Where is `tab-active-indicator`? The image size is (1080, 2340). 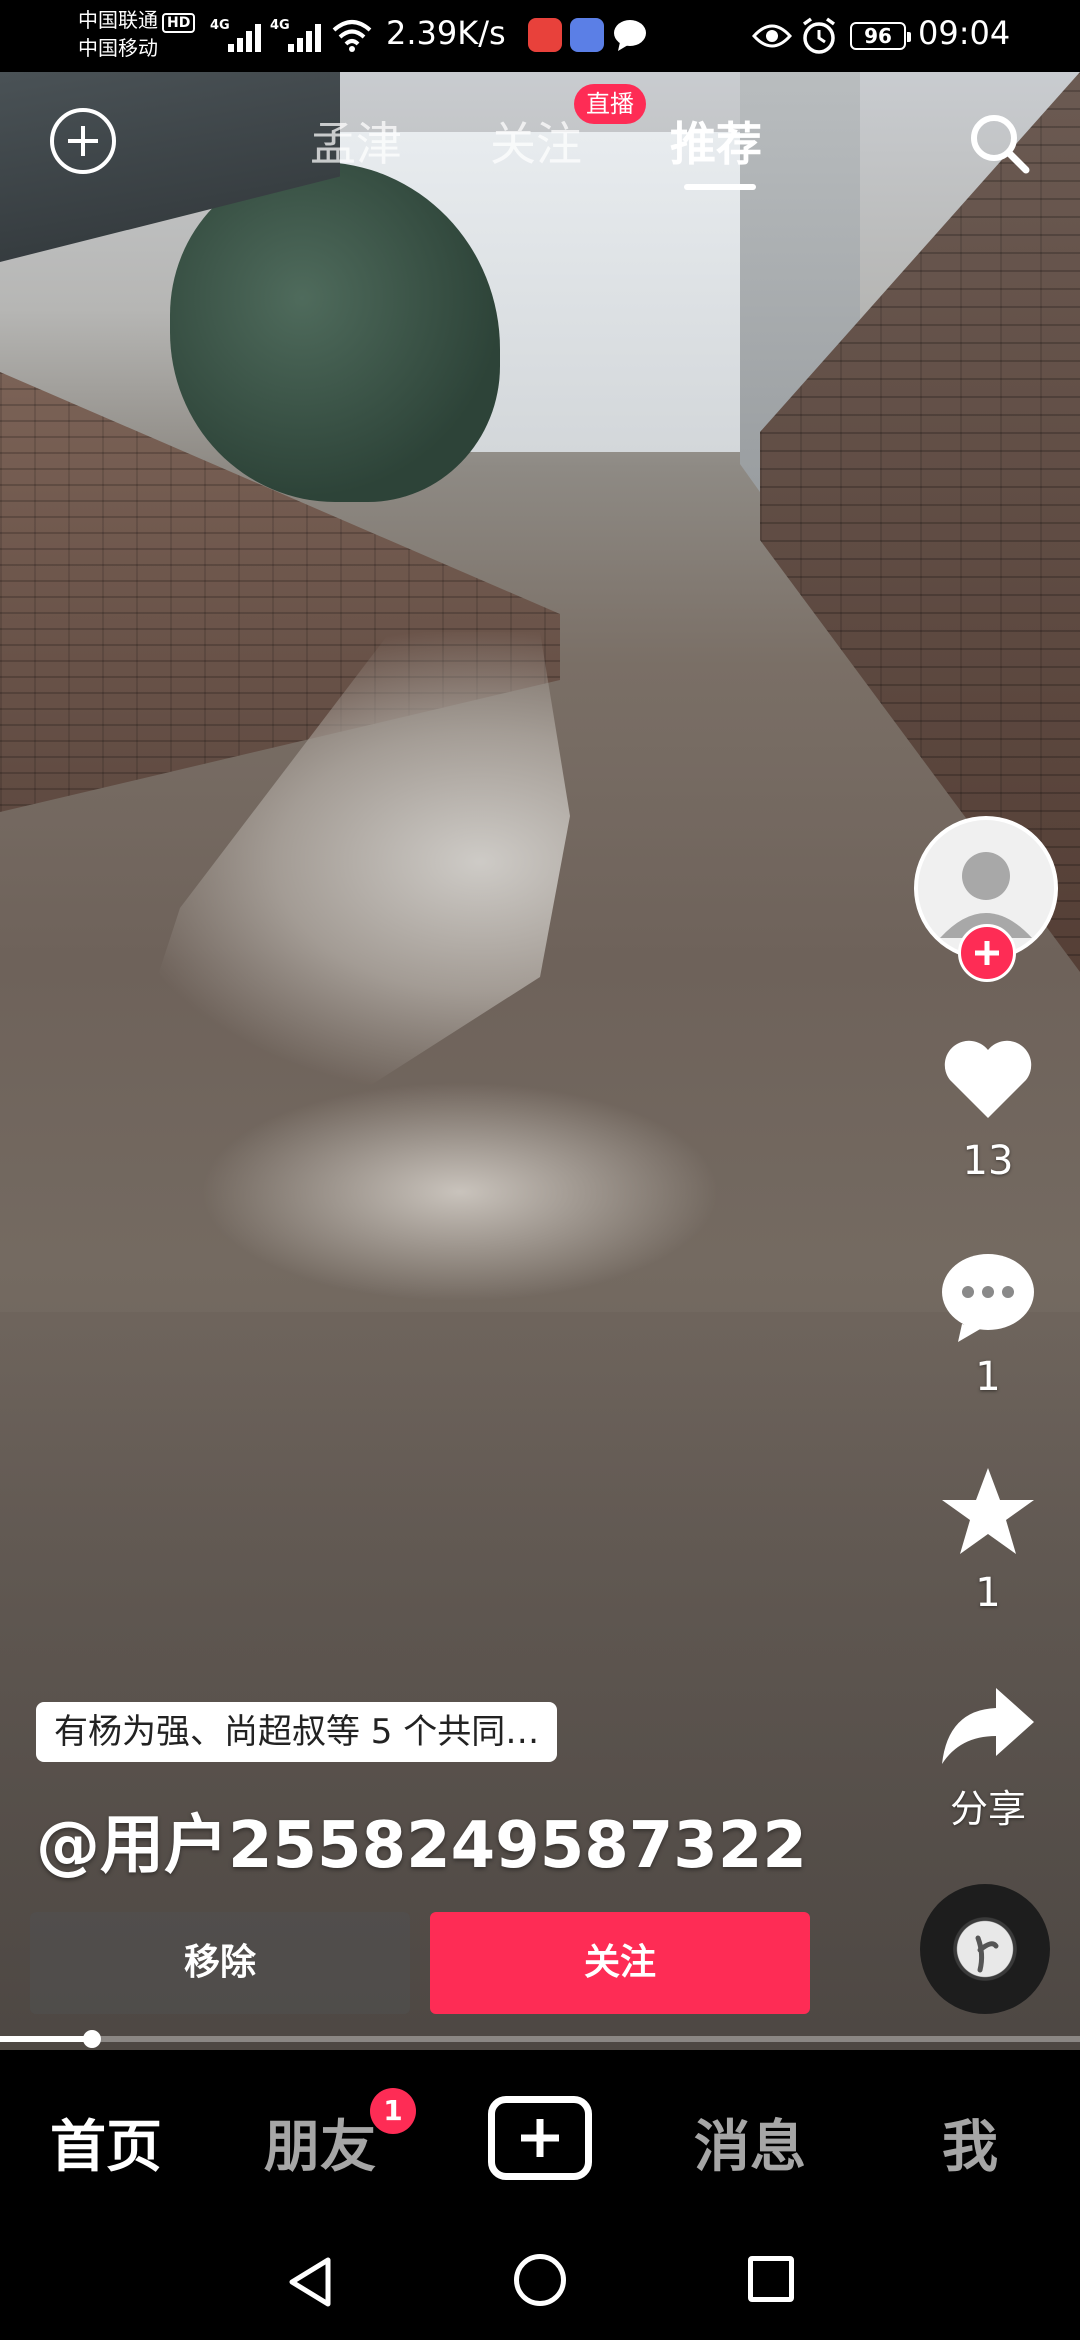
tab-active-indicator is located at coordinates (720, 187).